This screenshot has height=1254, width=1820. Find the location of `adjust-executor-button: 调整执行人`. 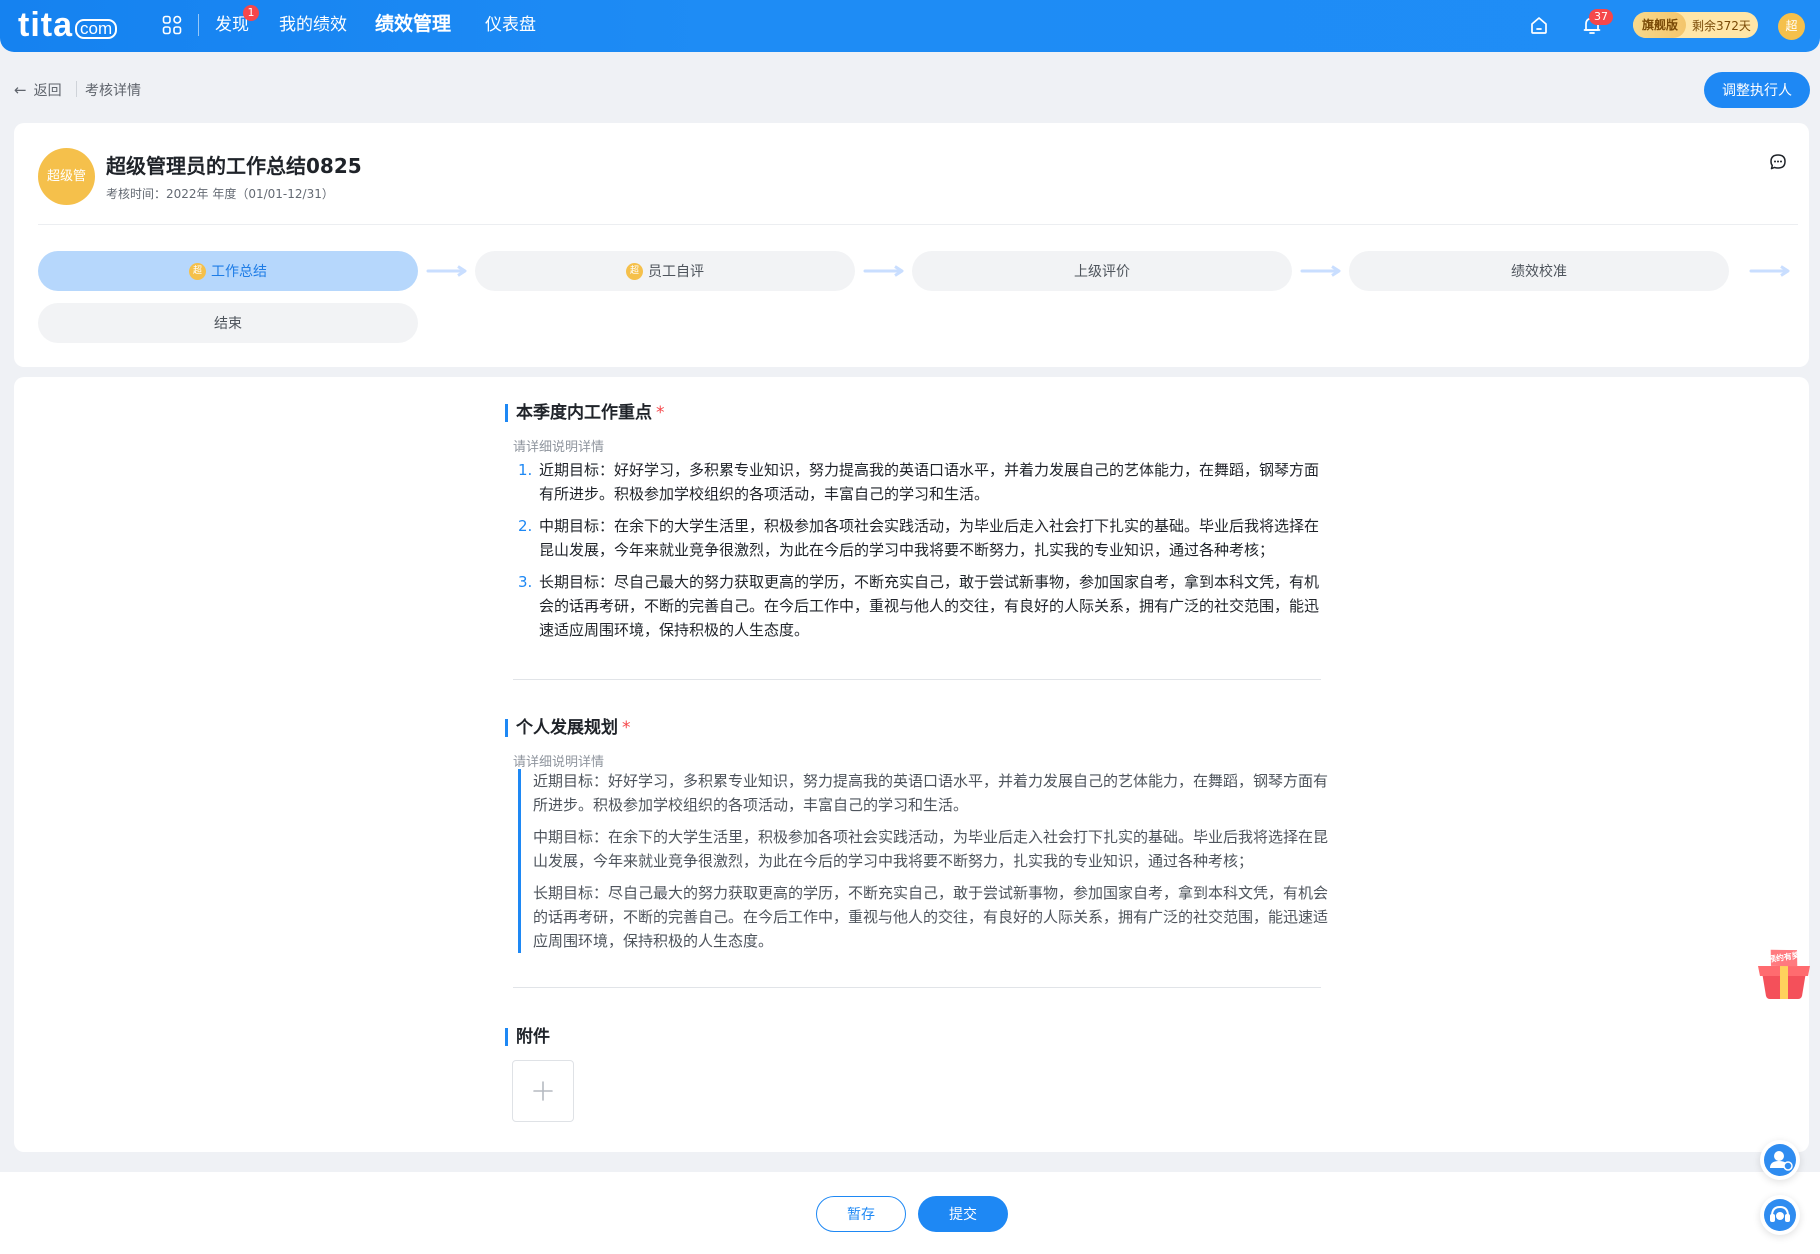

adjust-executor-button: 调整执行人 is located at coordinates (1757, 90).